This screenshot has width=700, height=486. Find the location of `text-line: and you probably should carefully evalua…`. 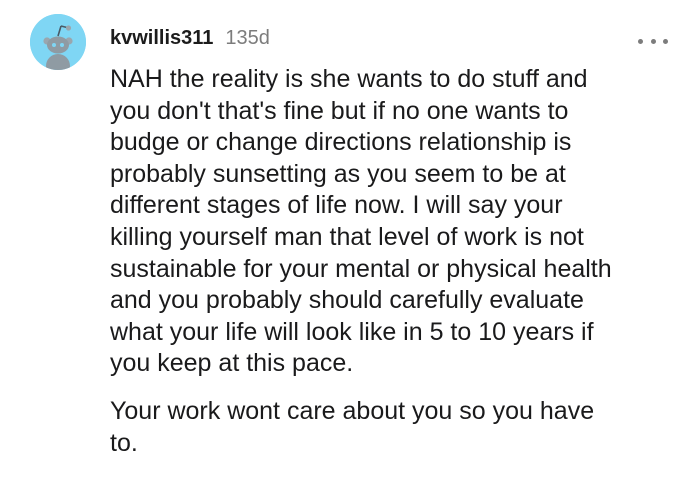

text-line: and you probably should carefully evalua… is located at coordinates (347, 300).